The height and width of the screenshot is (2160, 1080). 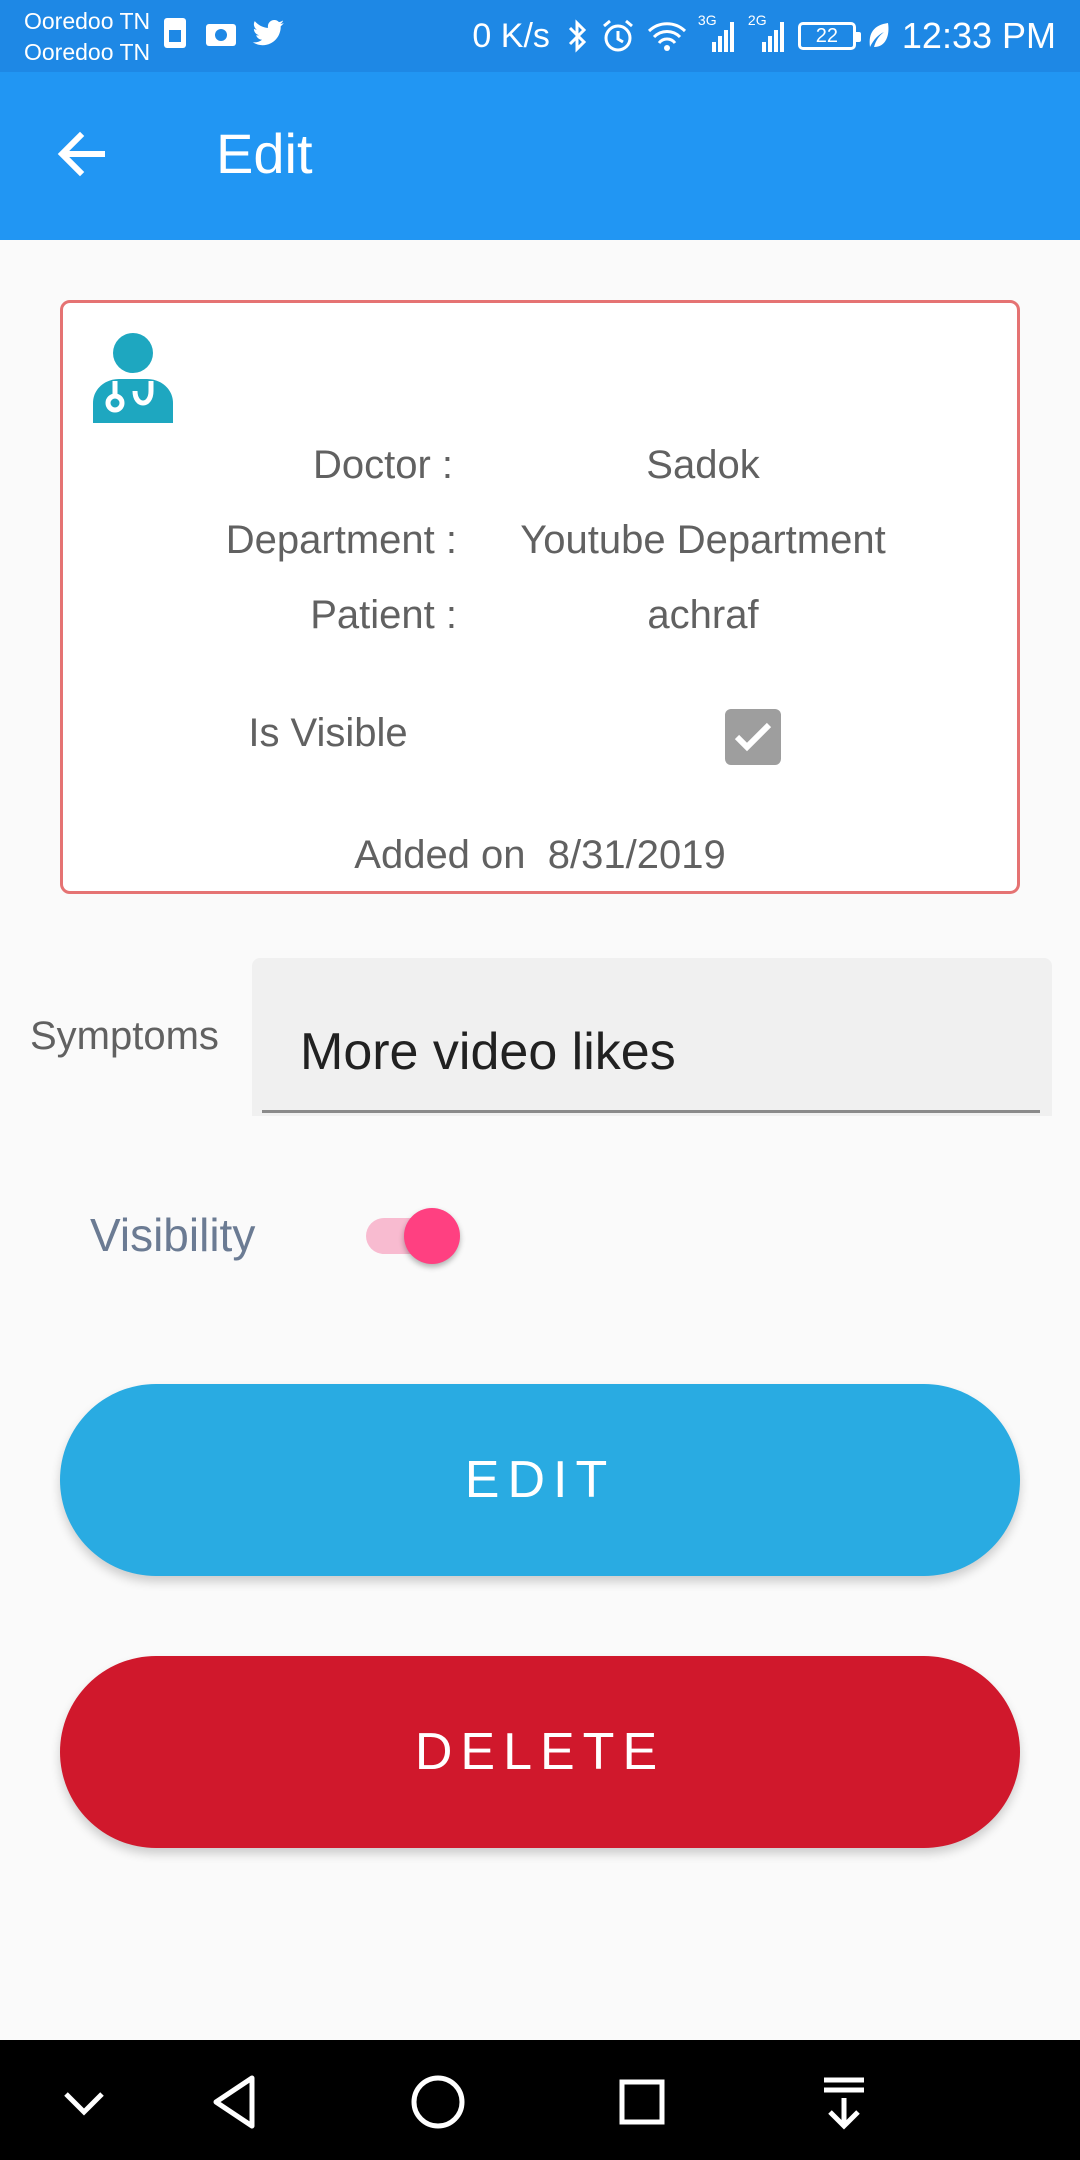 I want to click on added-date: 8/31/2019, so click(x=636, y=855).